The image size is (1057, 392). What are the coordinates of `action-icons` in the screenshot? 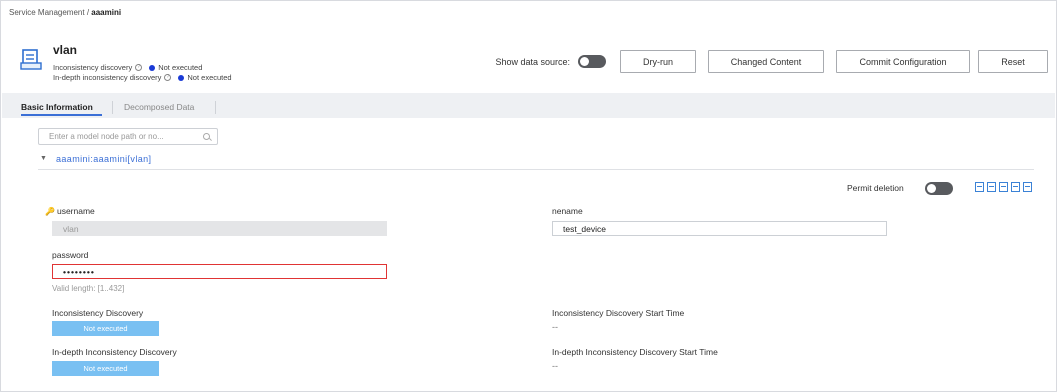 It's located at (1005, 187).